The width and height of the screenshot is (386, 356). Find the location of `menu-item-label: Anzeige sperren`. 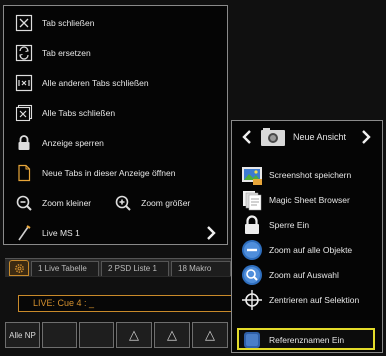

menu-item-label: Anzeige sperren is located at coordinates (73, 143).